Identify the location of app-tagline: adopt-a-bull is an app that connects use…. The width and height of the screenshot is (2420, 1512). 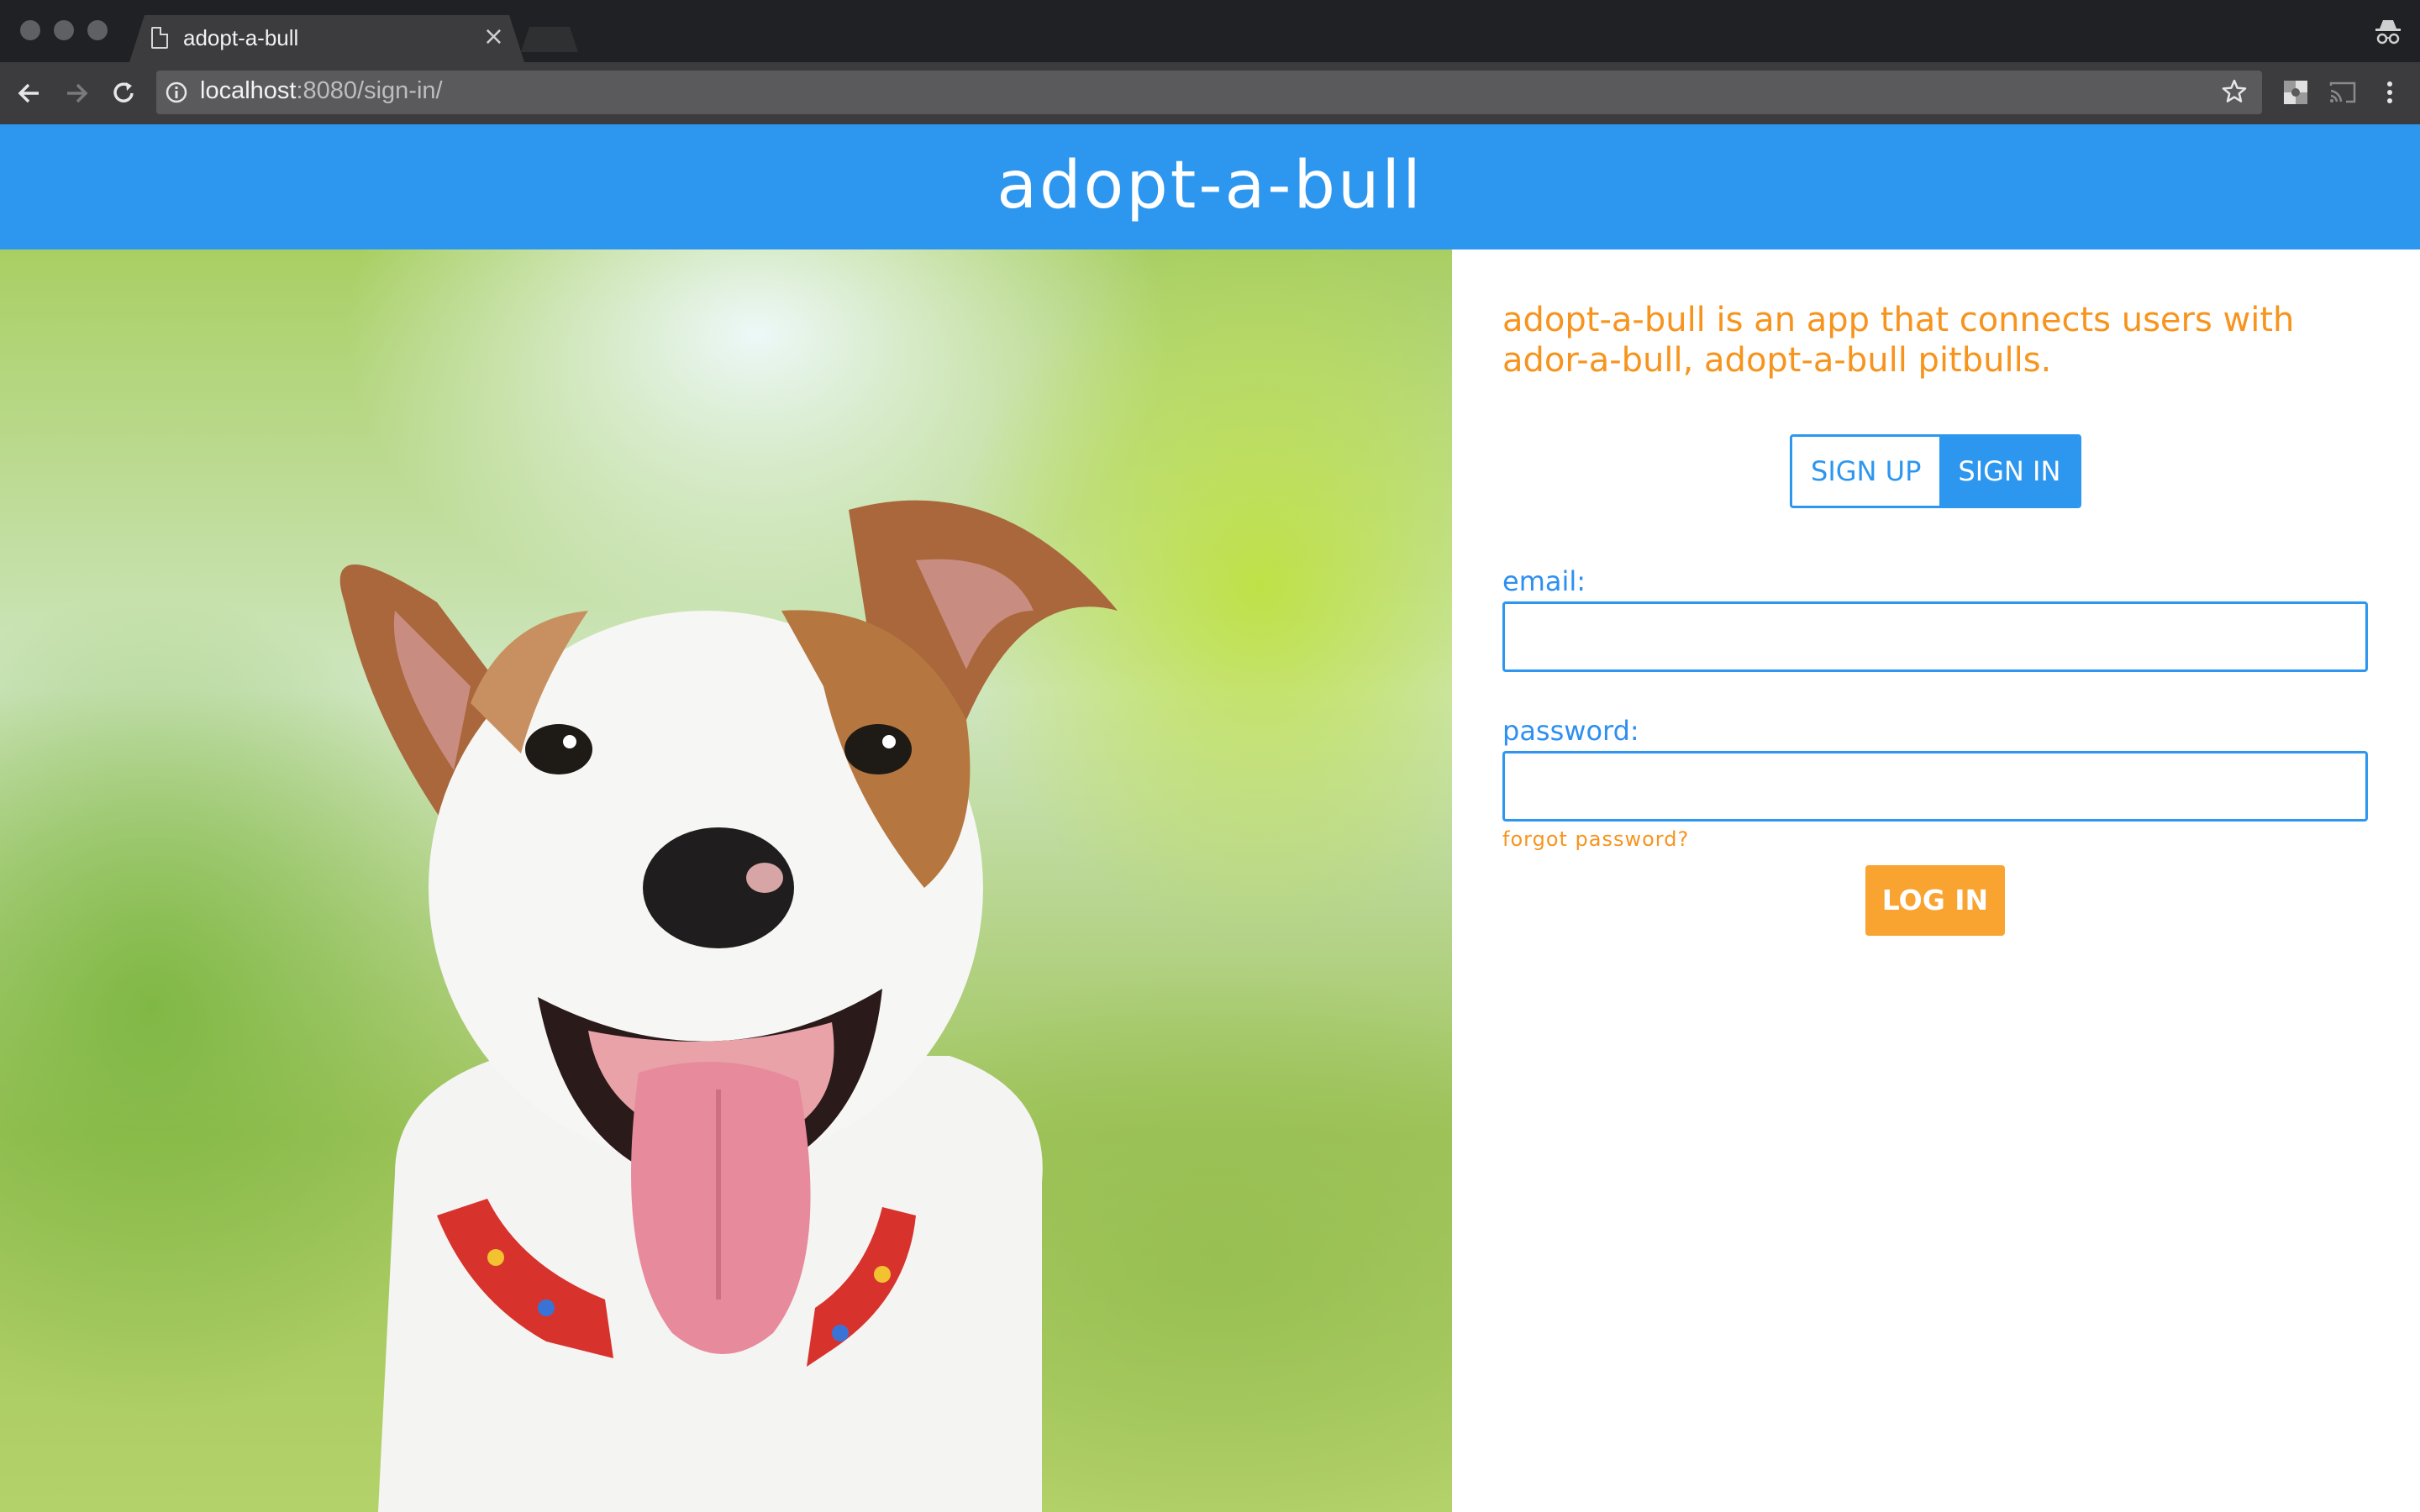
(1899, 340).